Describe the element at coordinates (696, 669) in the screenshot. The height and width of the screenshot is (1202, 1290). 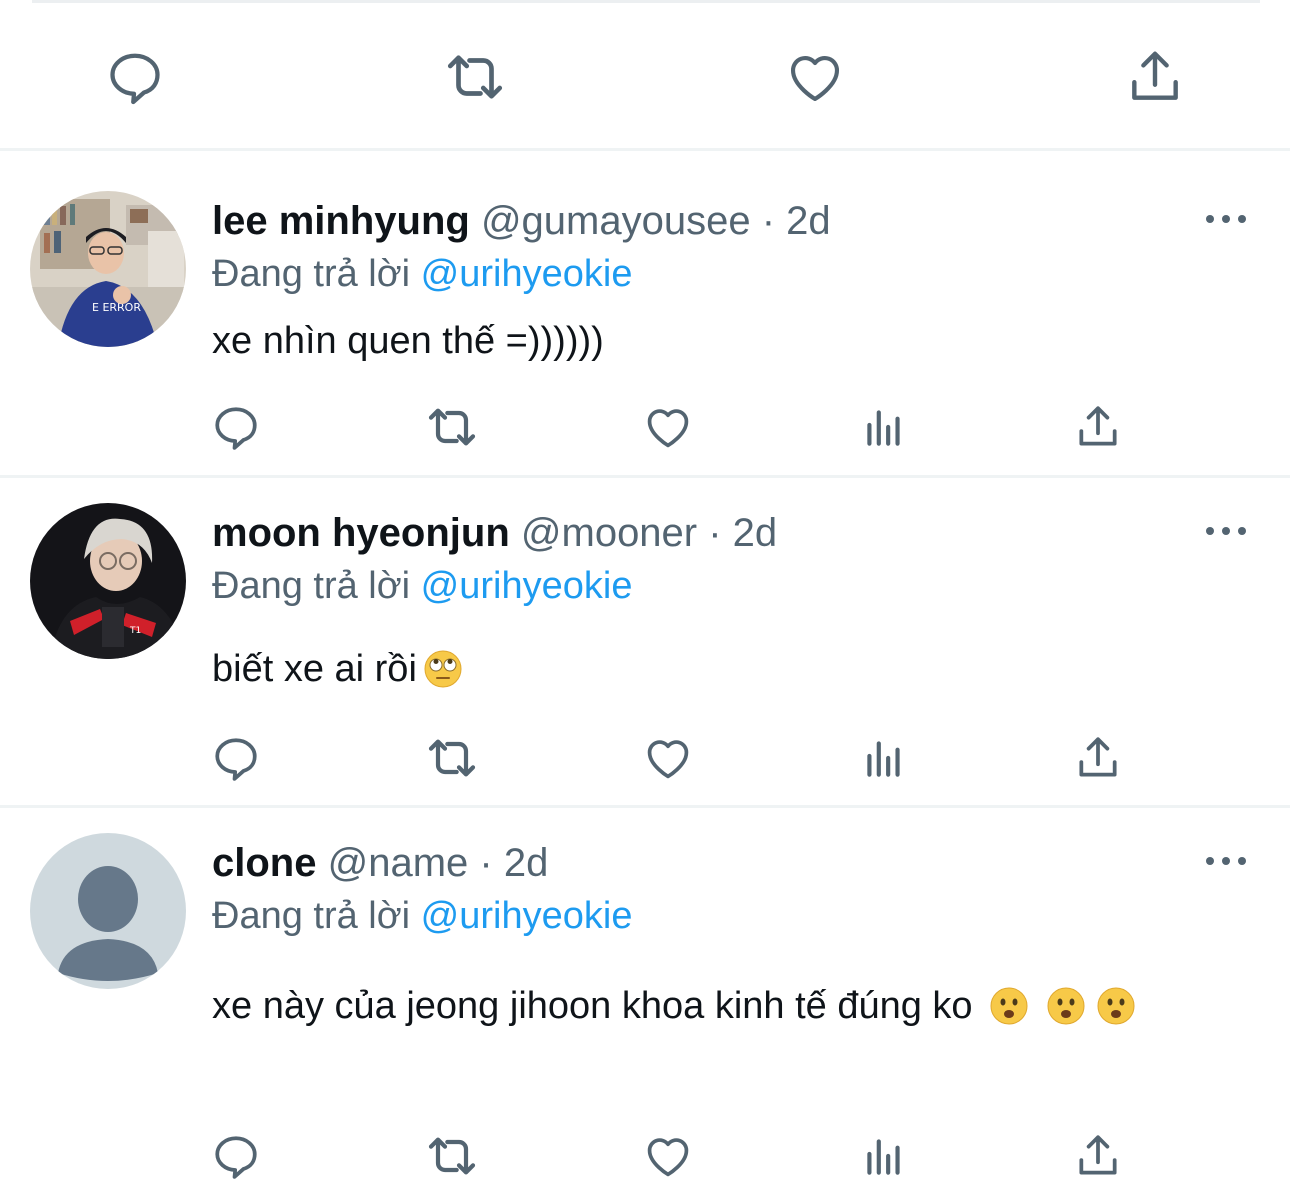
I see `tweet-text-container: biết xe ai rồi` at that location.